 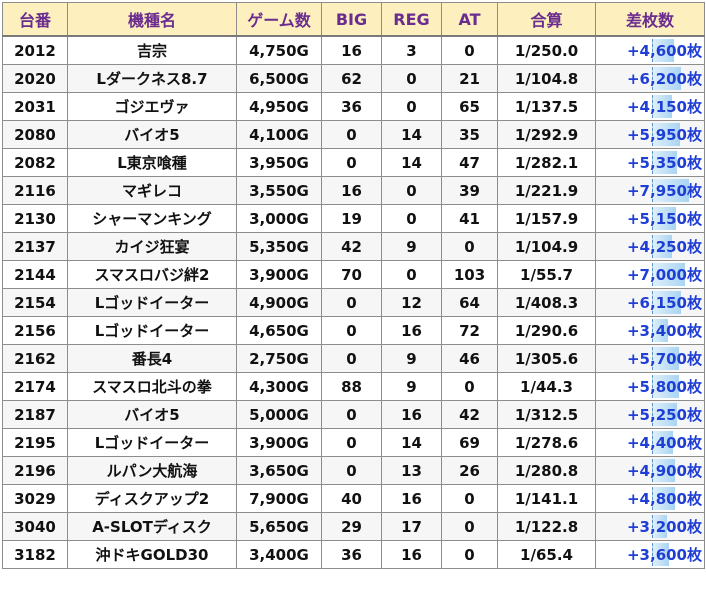 I want to click on cell-unit: 2196, so click(x=35, y=470).